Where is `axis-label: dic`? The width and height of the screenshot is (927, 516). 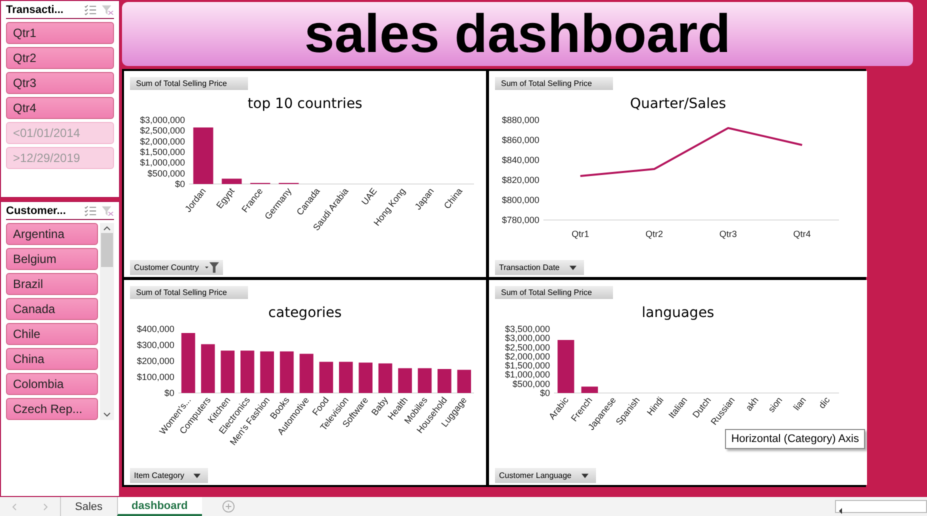 axis-label: dic is located at coordinates (824, 402).